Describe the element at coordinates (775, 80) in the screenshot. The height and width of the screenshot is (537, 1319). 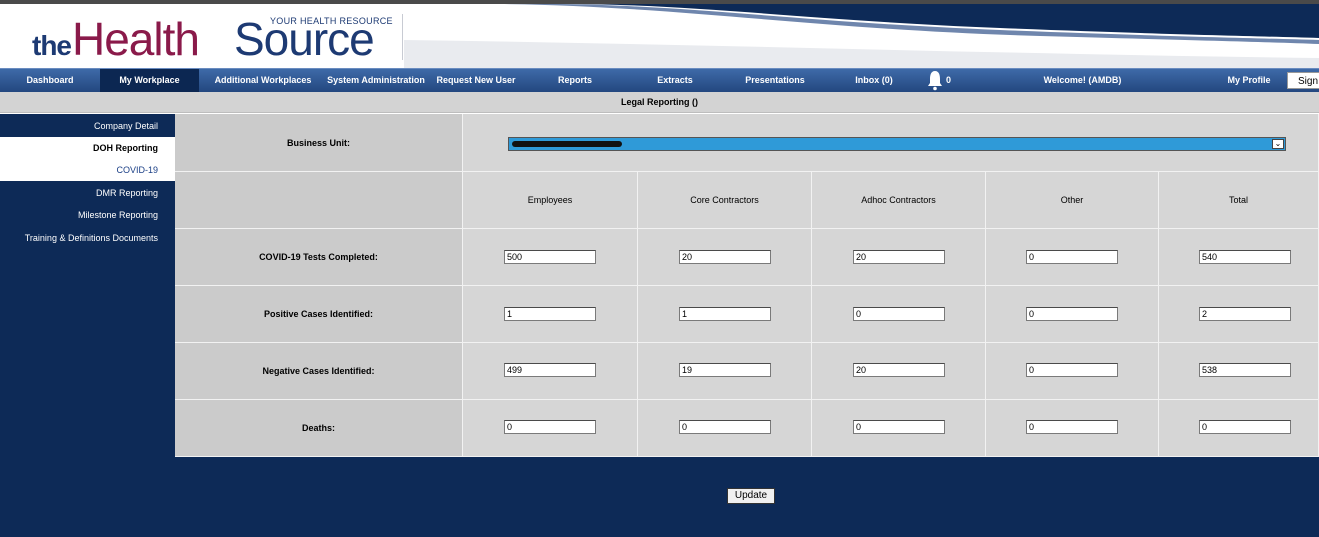
I see `nav-presentations: Presentations` at that location.